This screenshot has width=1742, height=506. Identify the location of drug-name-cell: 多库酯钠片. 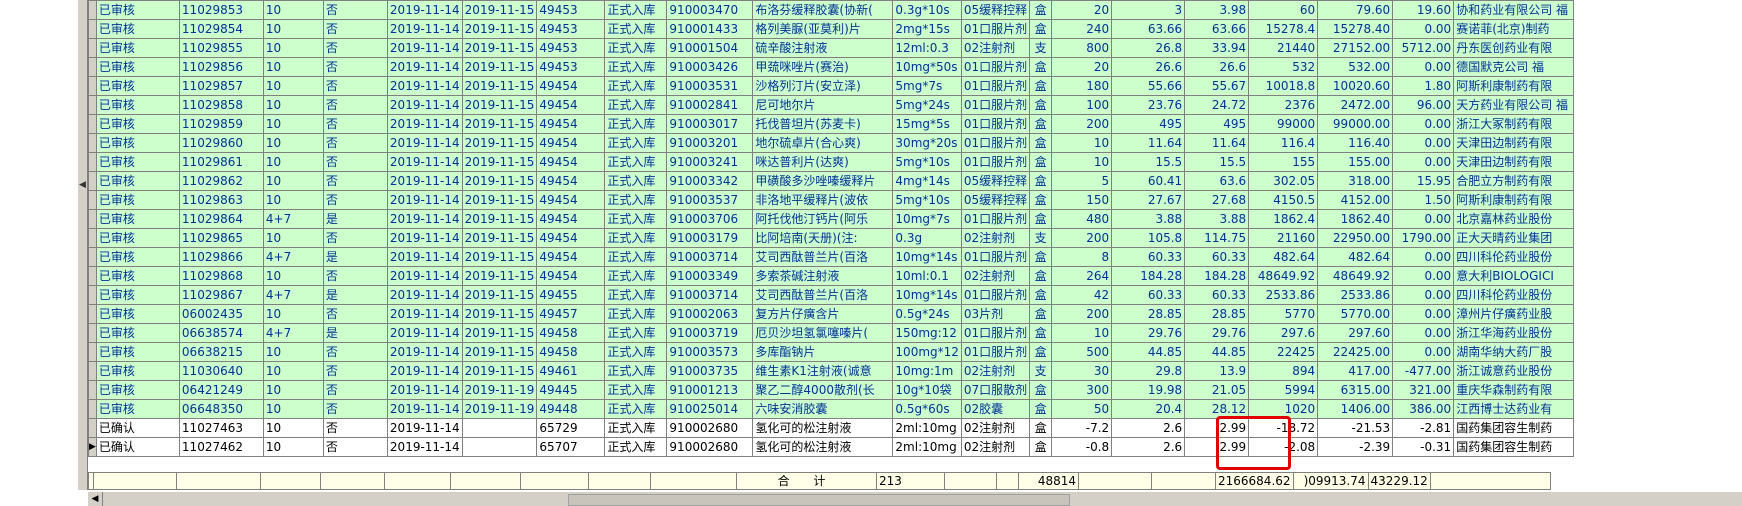
(823, 352).